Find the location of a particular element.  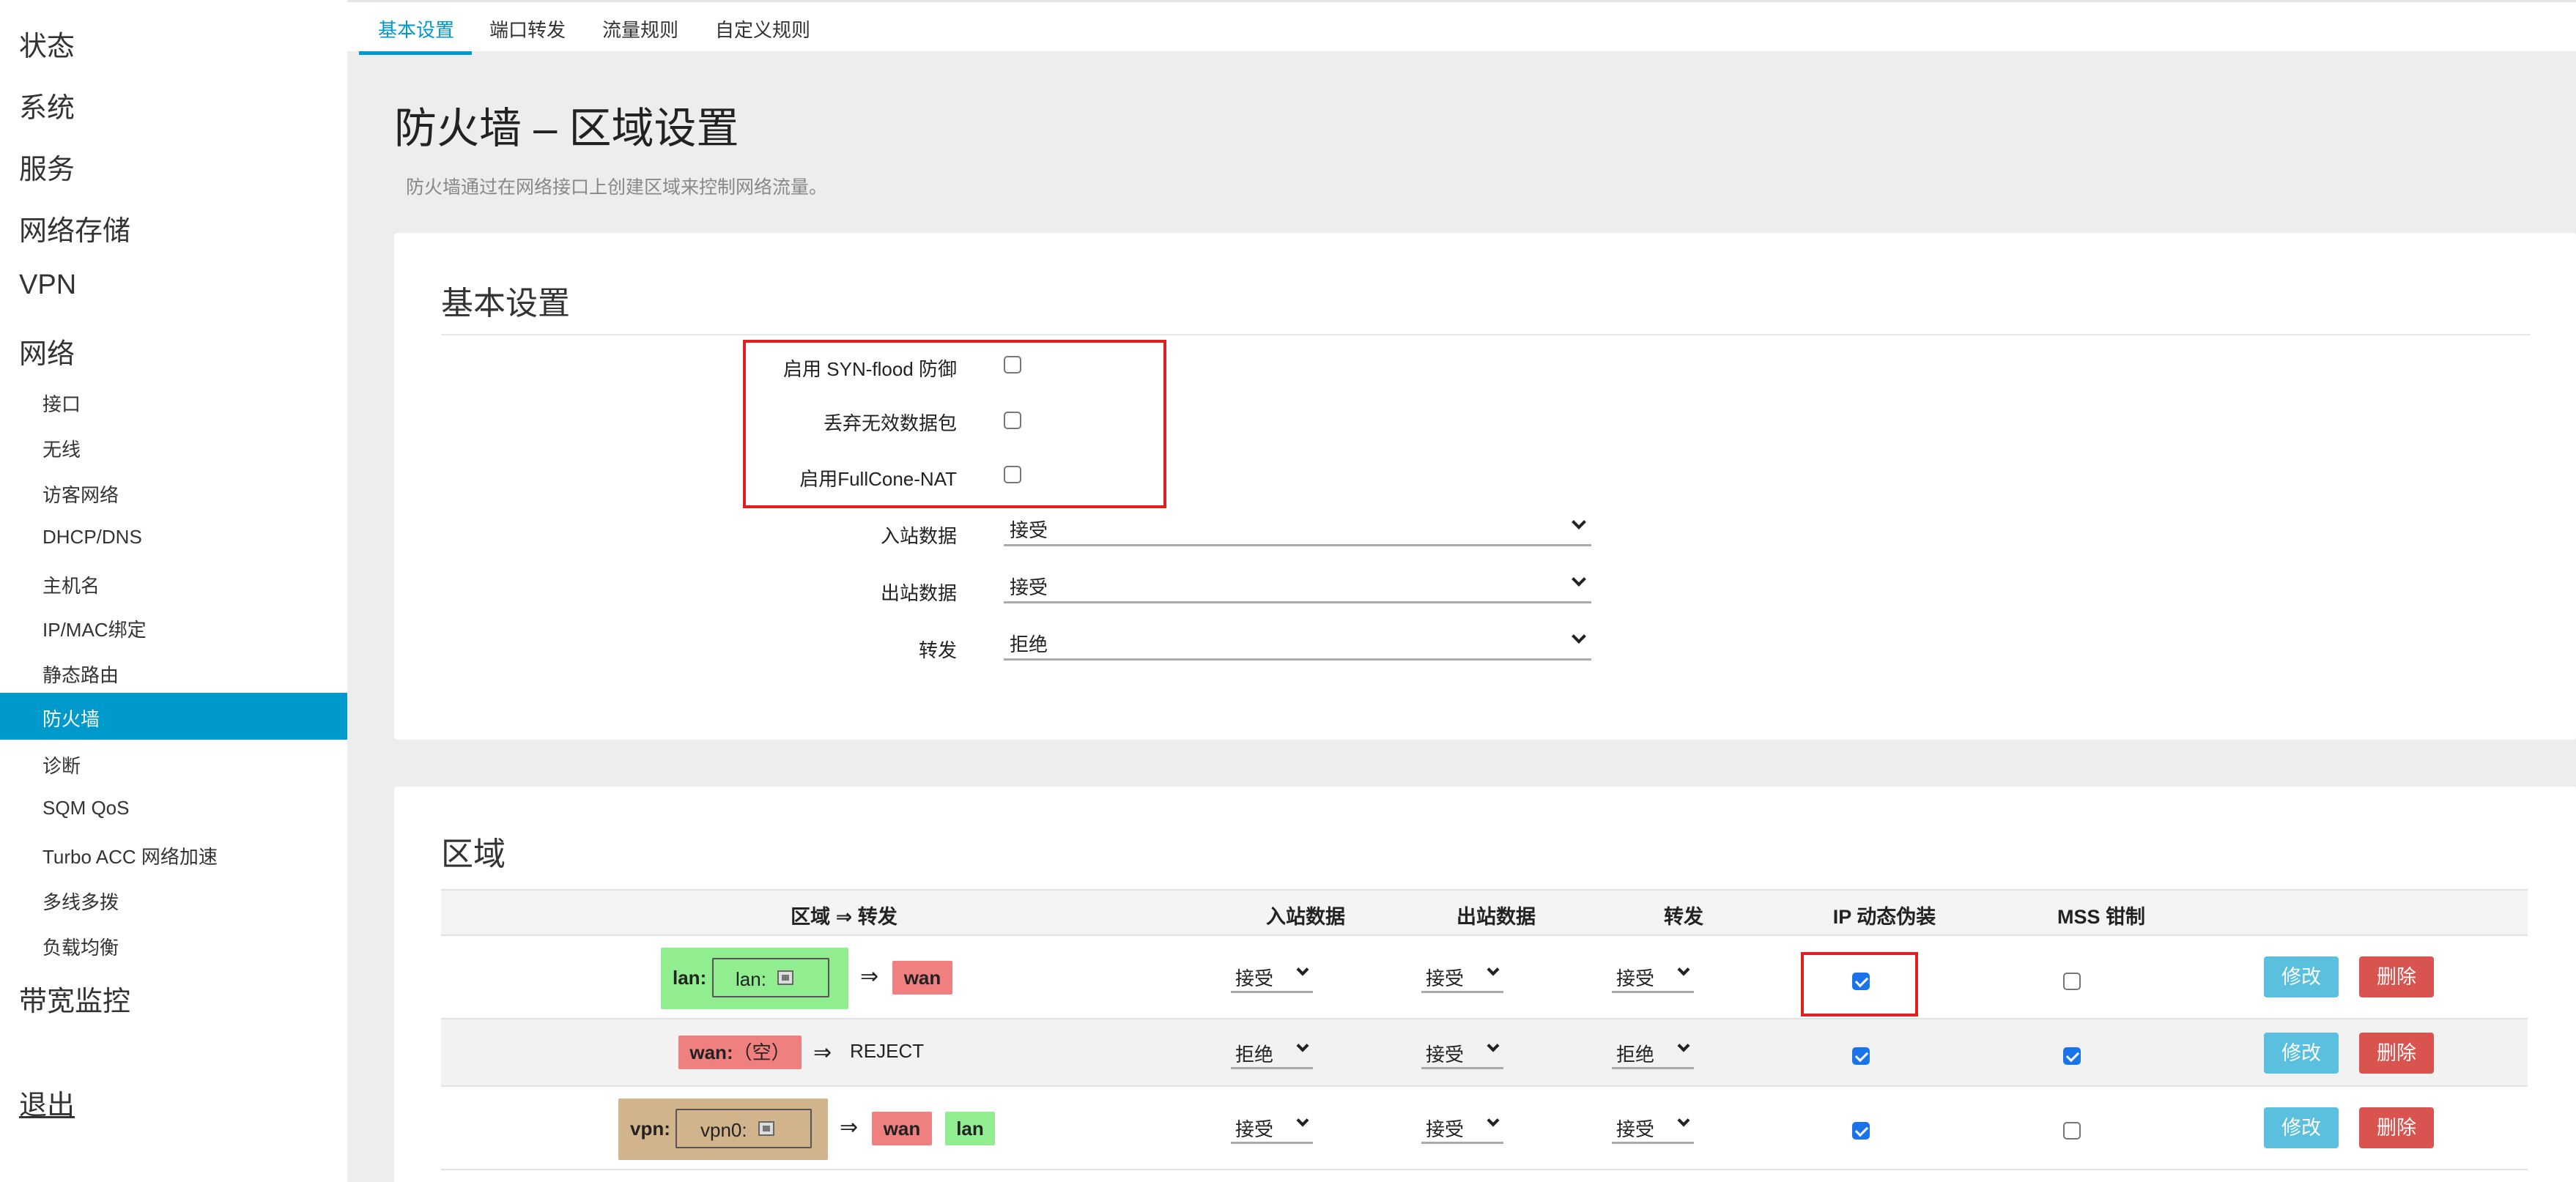

sidebar-item-turbo-acc: Turbo ACC 网络加速 is located at coordinates (130, 856).